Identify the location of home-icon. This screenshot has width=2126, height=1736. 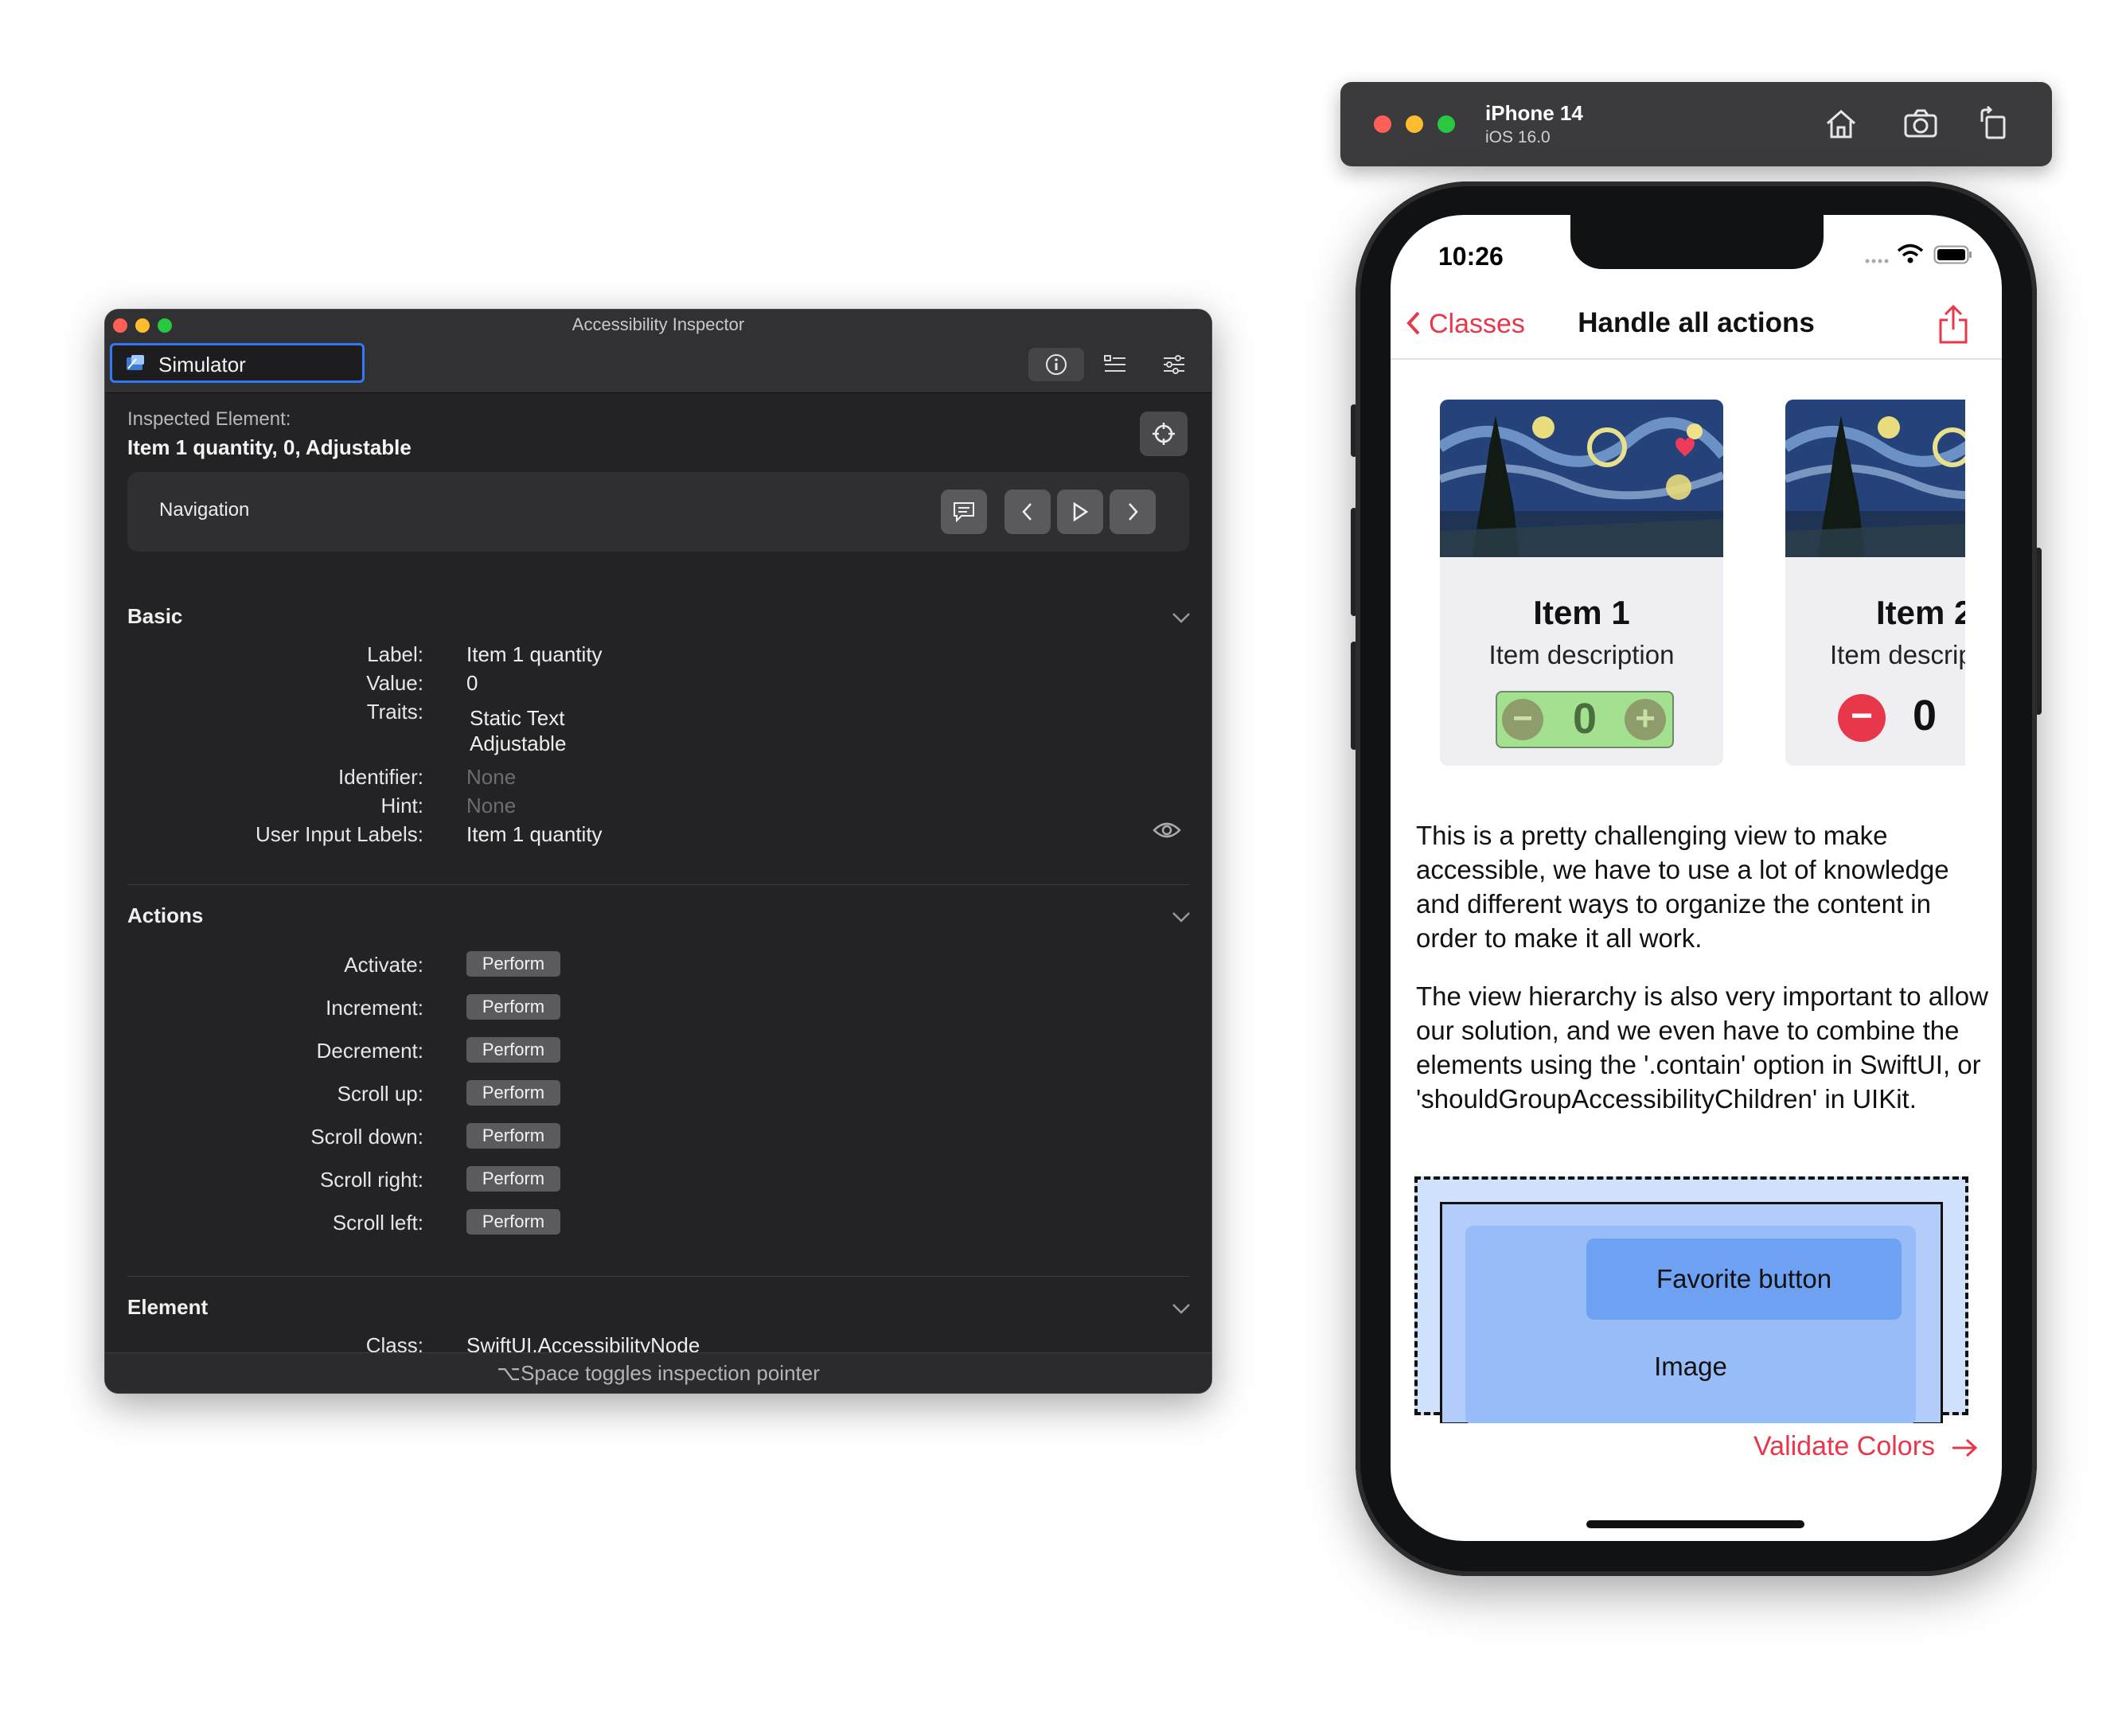
(1841, 124).